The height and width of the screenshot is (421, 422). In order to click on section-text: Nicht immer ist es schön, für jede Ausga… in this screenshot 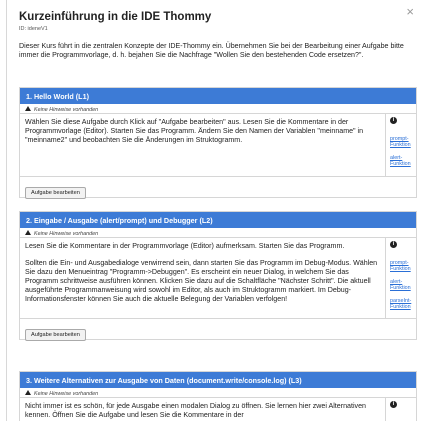, I will do `click(203, 409)`.